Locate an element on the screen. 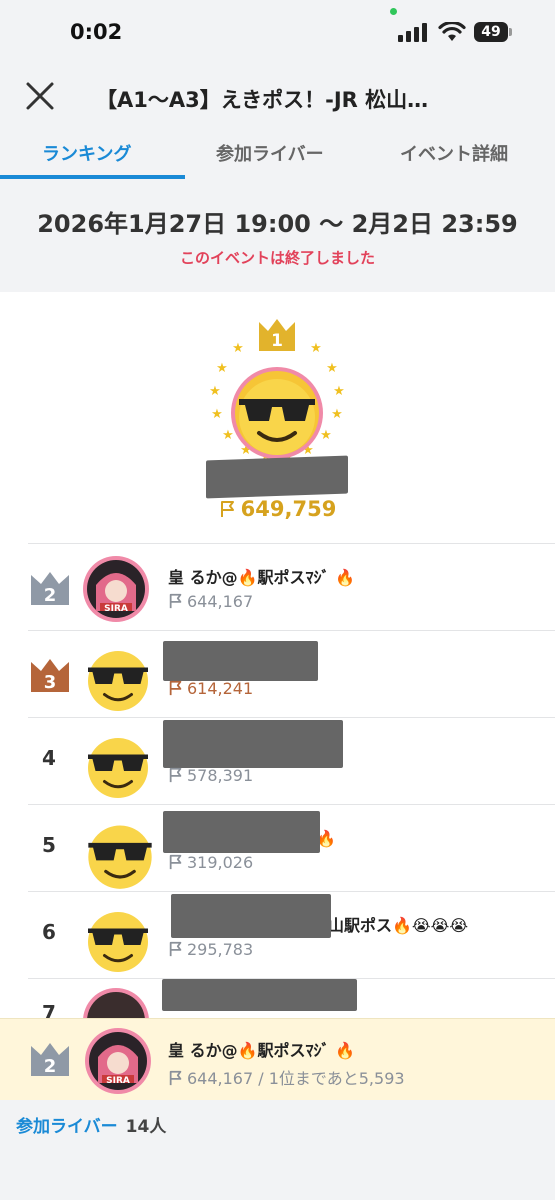 The image size is (555, 1200). wifi-icon is located at coordinates (452, 31).